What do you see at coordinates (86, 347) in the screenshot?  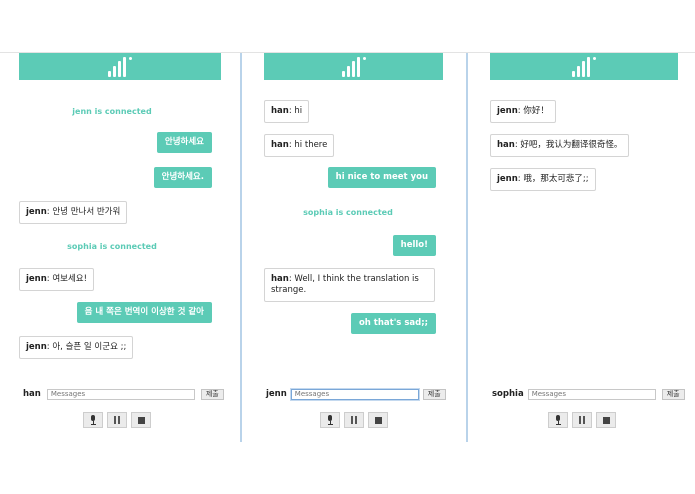 I see `message-text: : 아, 슬픈 일 이군요 ;;` at bounding box center [86, 347].